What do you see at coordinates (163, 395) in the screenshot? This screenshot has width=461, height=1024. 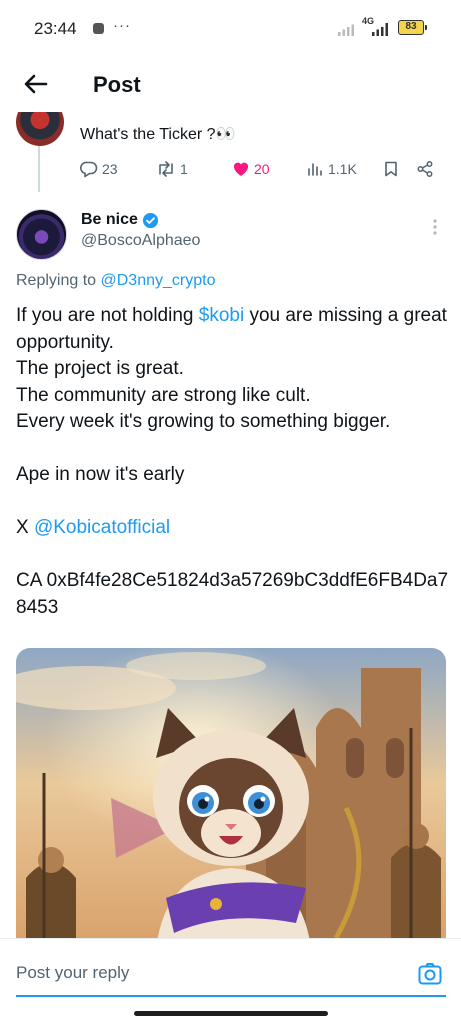 I see `post-line: The community are strong like cult.` at bounding box center [163, 395].